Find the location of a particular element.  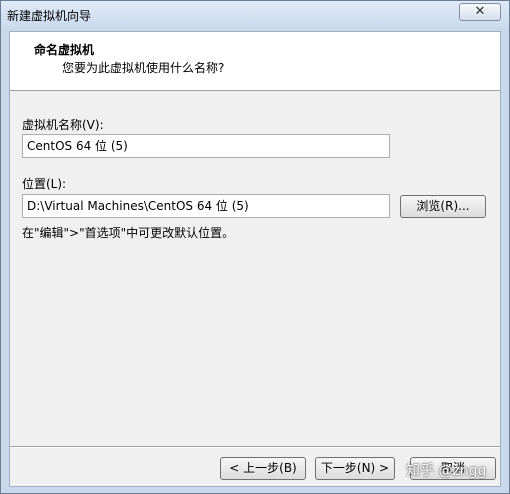

watermark-text: 知乎 @zngg is located at coordinates (446, 471).